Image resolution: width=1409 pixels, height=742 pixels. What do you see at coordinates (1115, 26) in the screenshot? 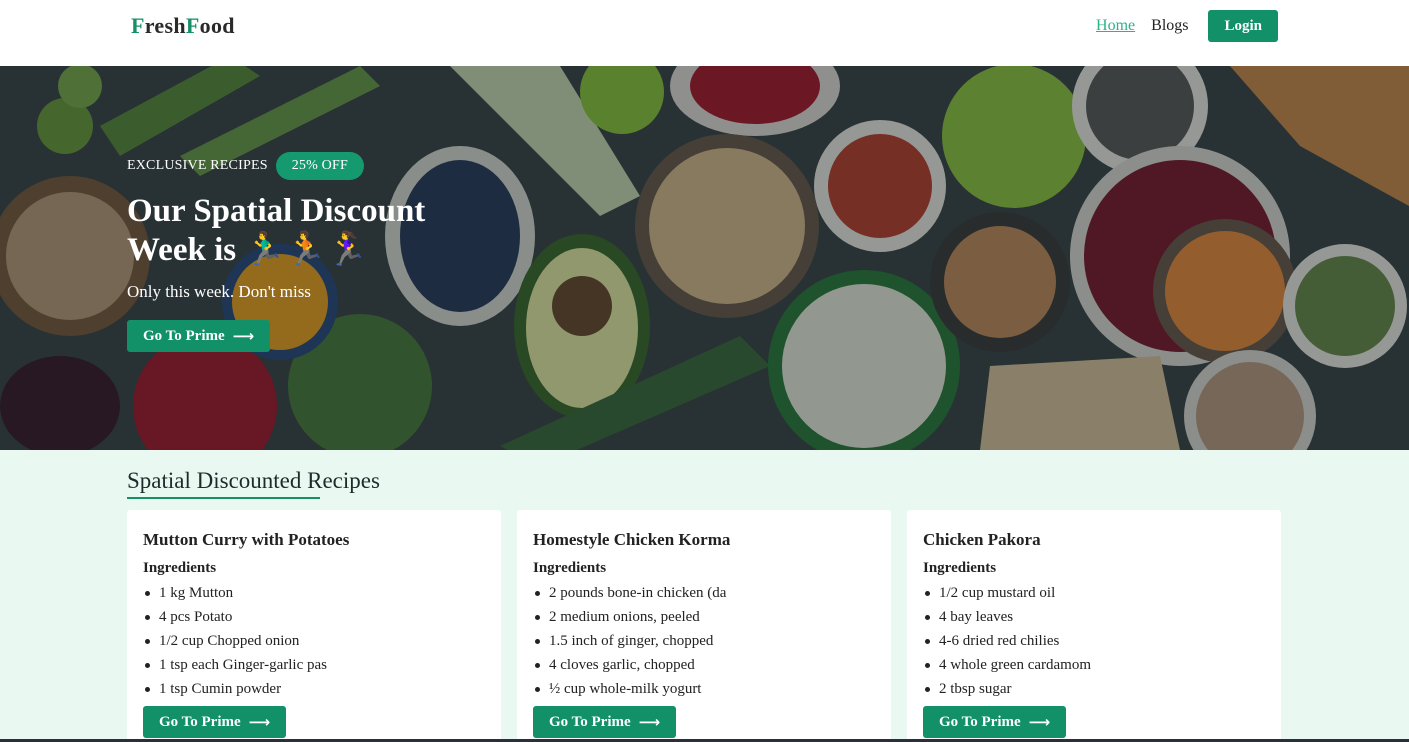
I see `nav-link-home: Home` at bounding box center [1115, 26].